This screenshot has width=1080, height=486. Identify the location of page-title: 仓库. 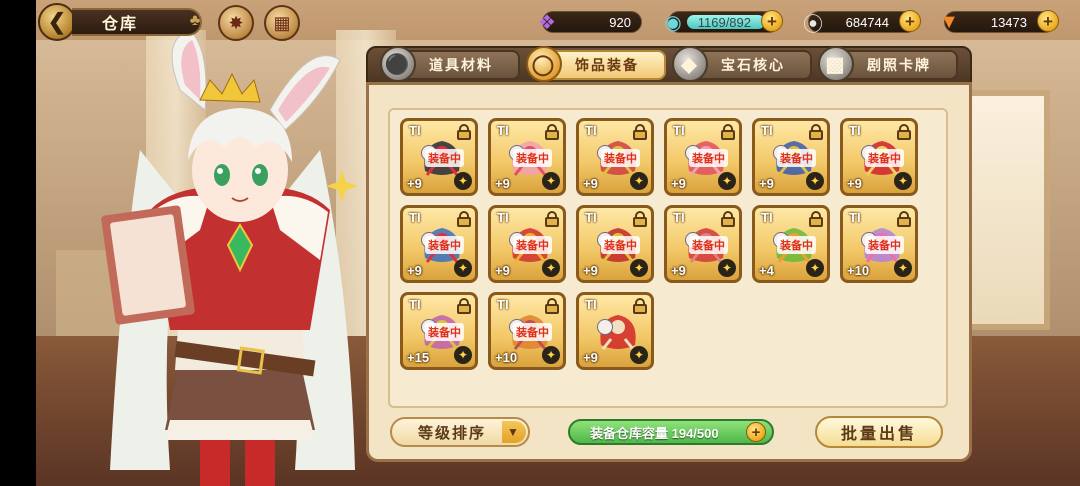
(137, 22).